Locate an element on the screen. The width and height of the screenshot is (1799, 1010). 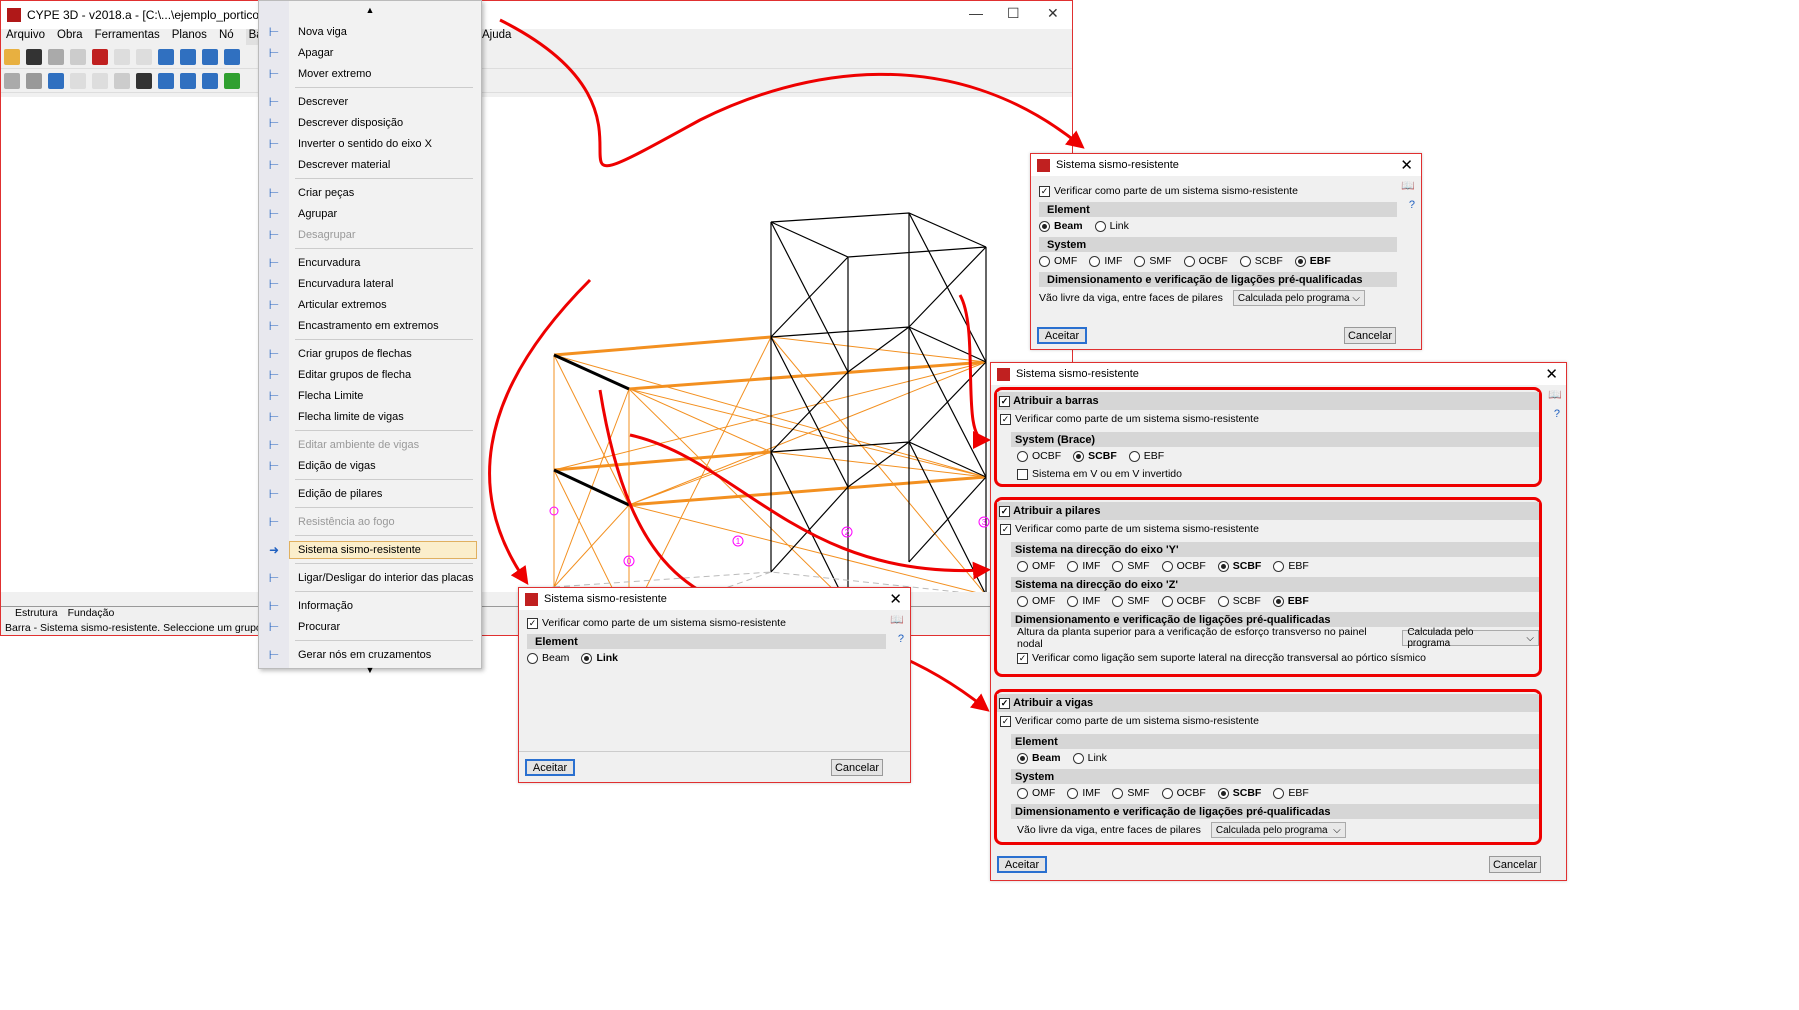
column-edit-icon: ⊢ is located at coordinates (274, 493).